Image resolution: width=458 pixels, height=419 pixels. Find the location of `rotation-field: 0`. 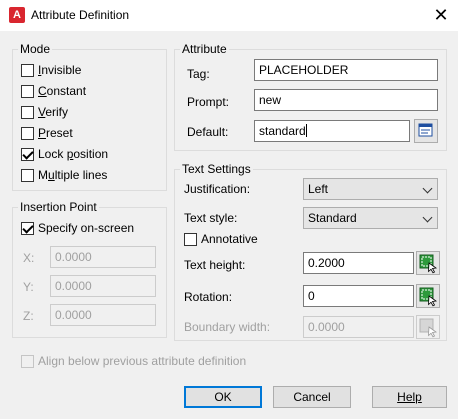

rotation-field: 0 is located at coordinates (358, 296).